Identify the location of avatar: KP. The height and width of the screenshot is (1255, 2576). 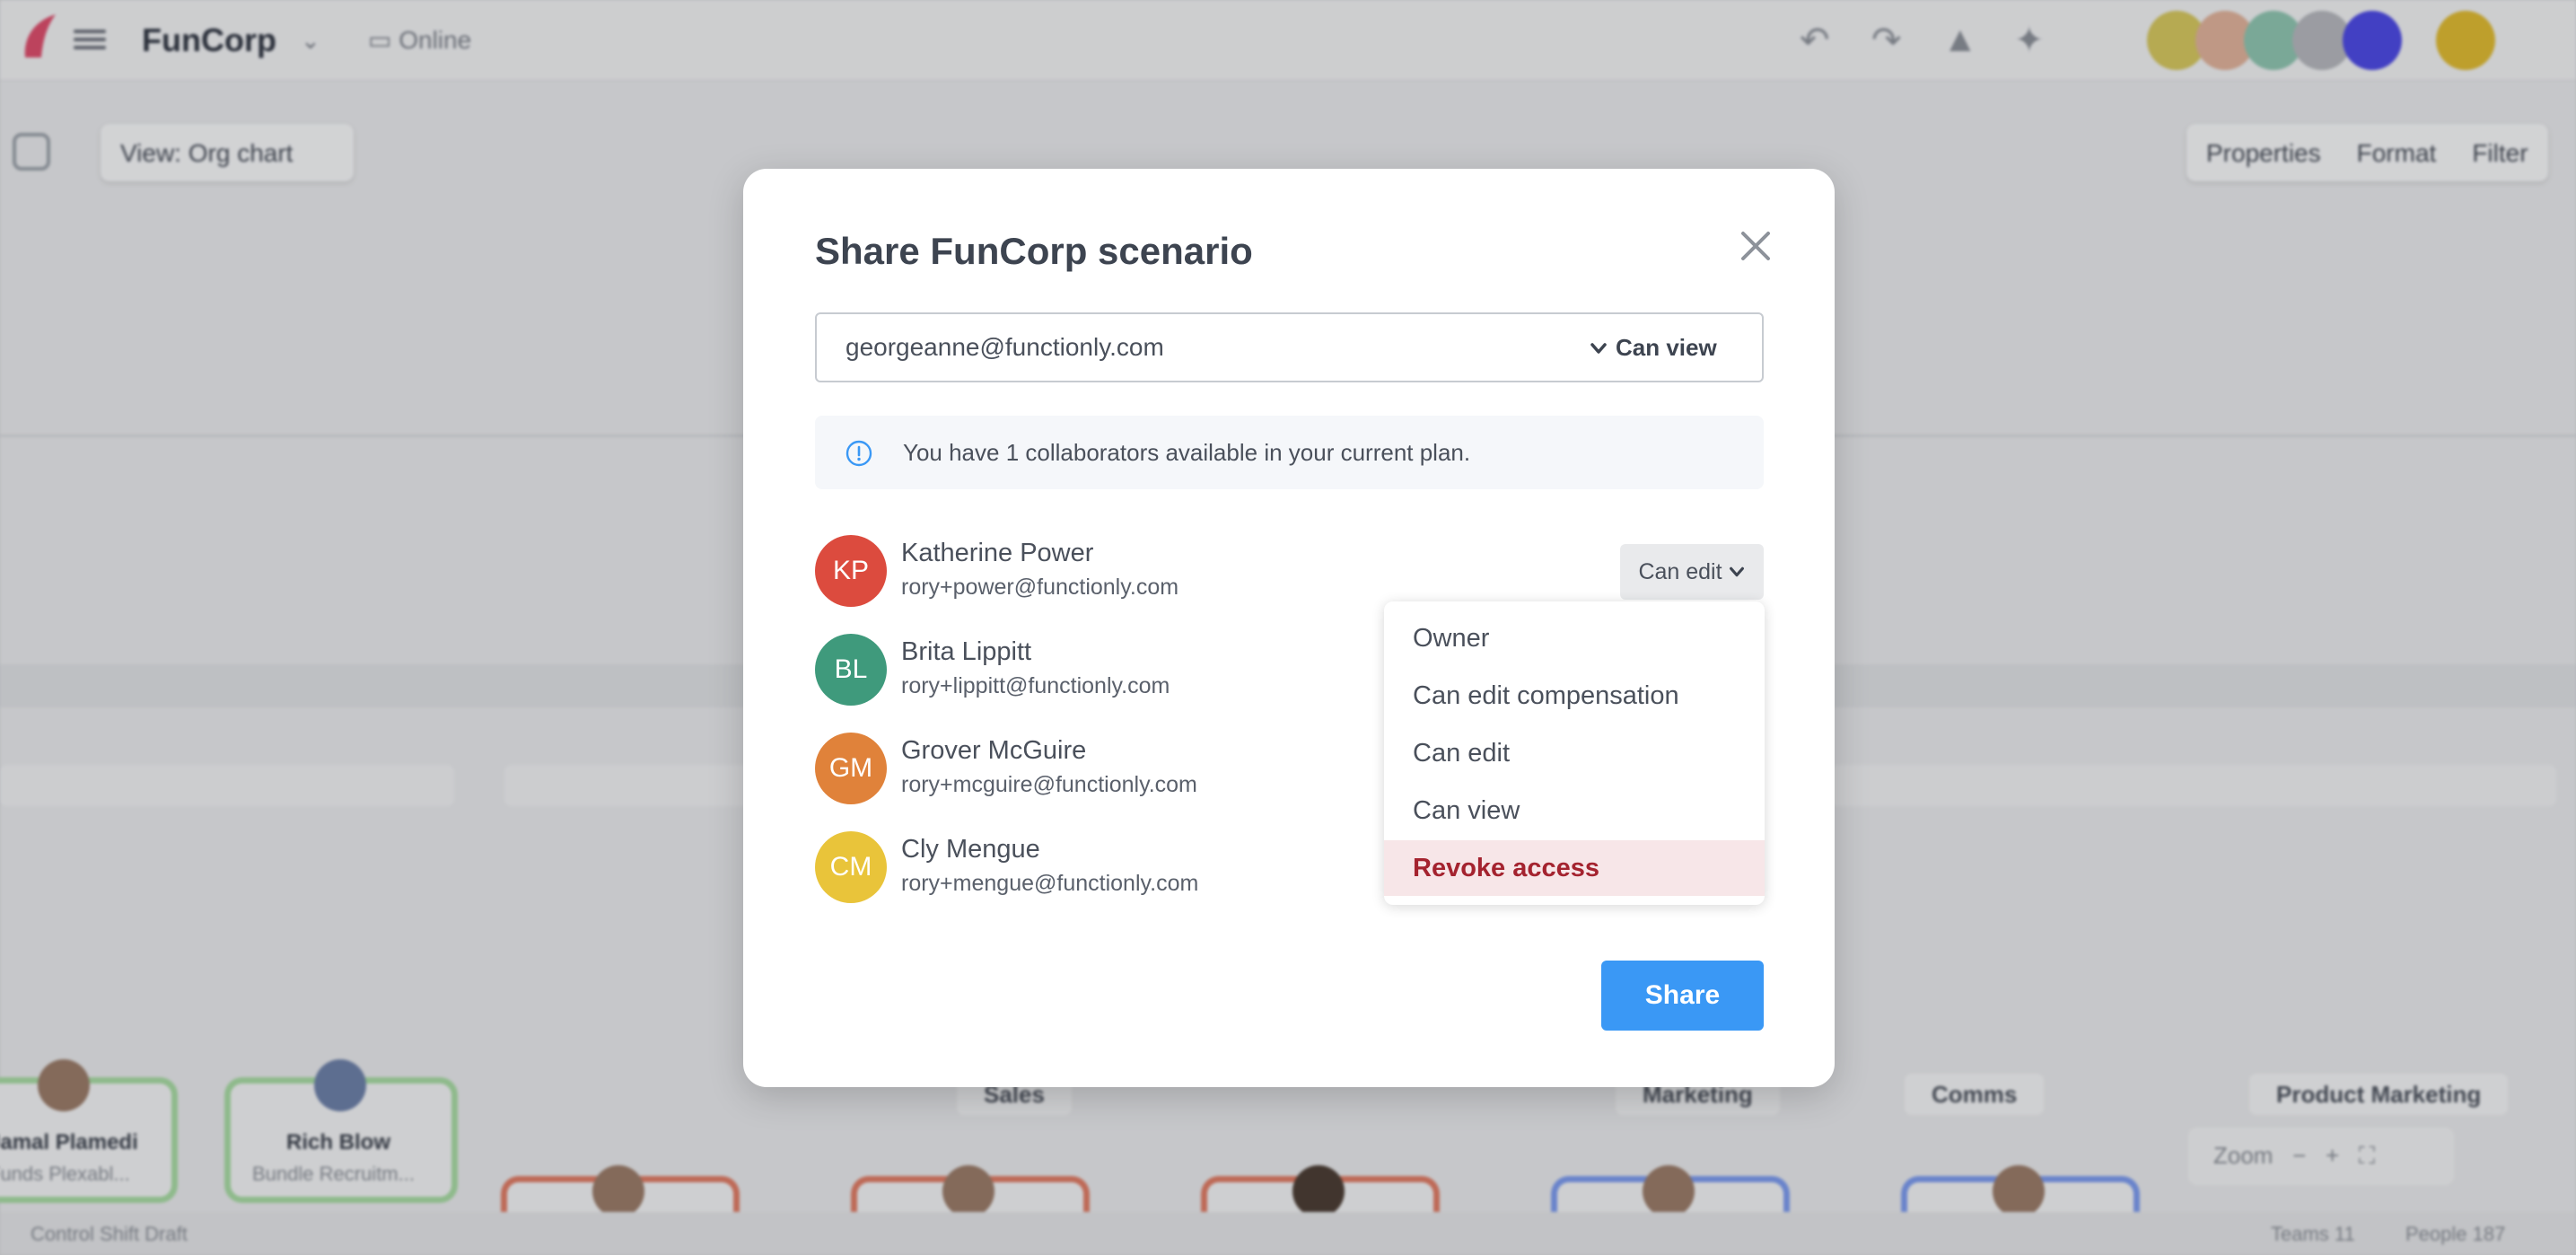
(851, 571).